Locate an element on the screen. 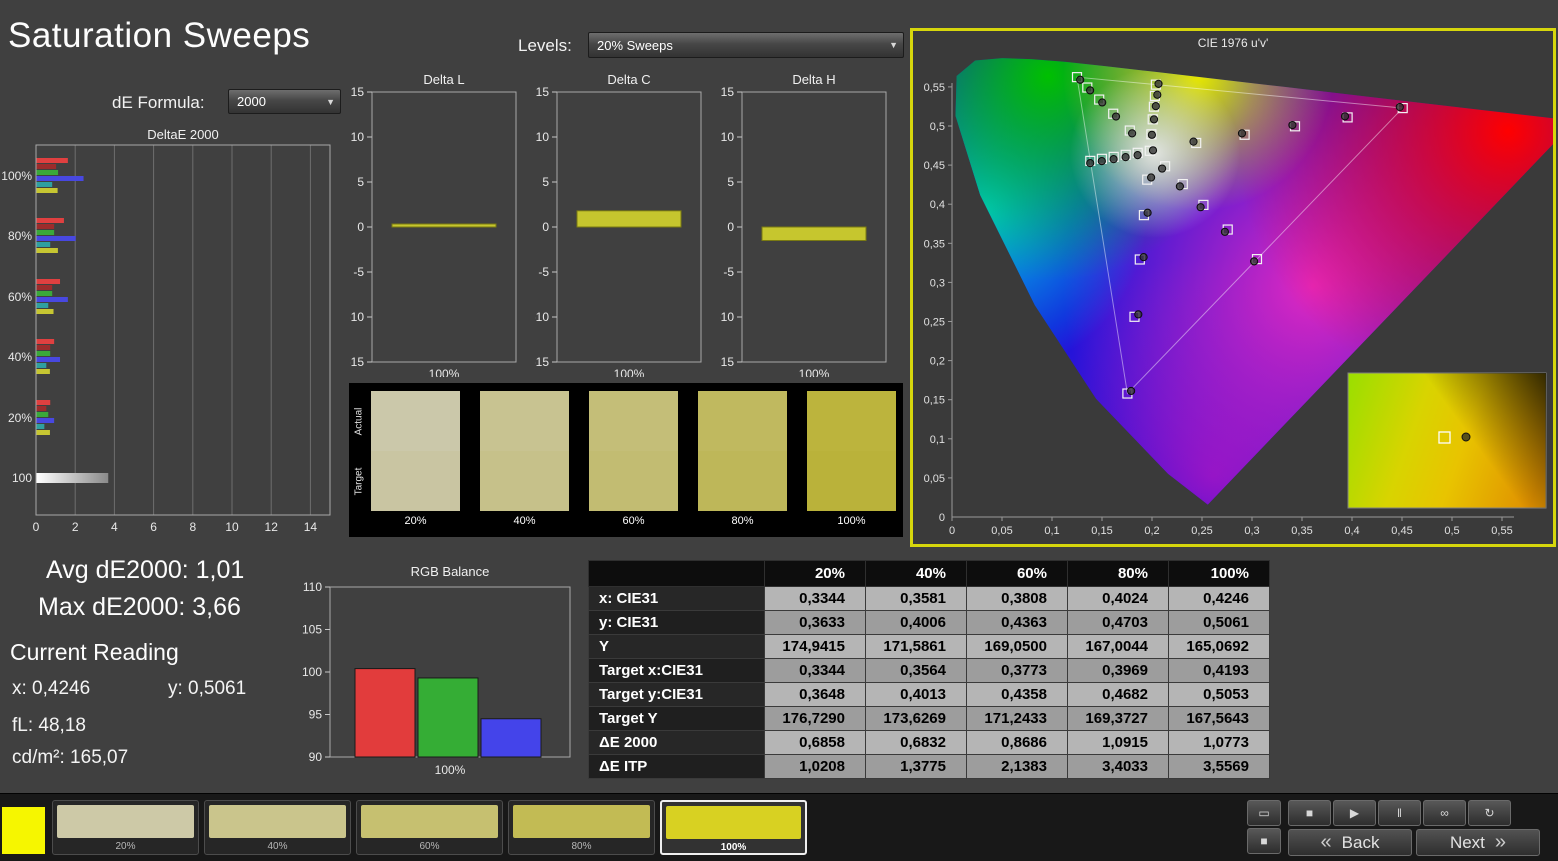 The image size is (1558, 861). table-cell: 1,0208 is located at coordinates (815, 766).